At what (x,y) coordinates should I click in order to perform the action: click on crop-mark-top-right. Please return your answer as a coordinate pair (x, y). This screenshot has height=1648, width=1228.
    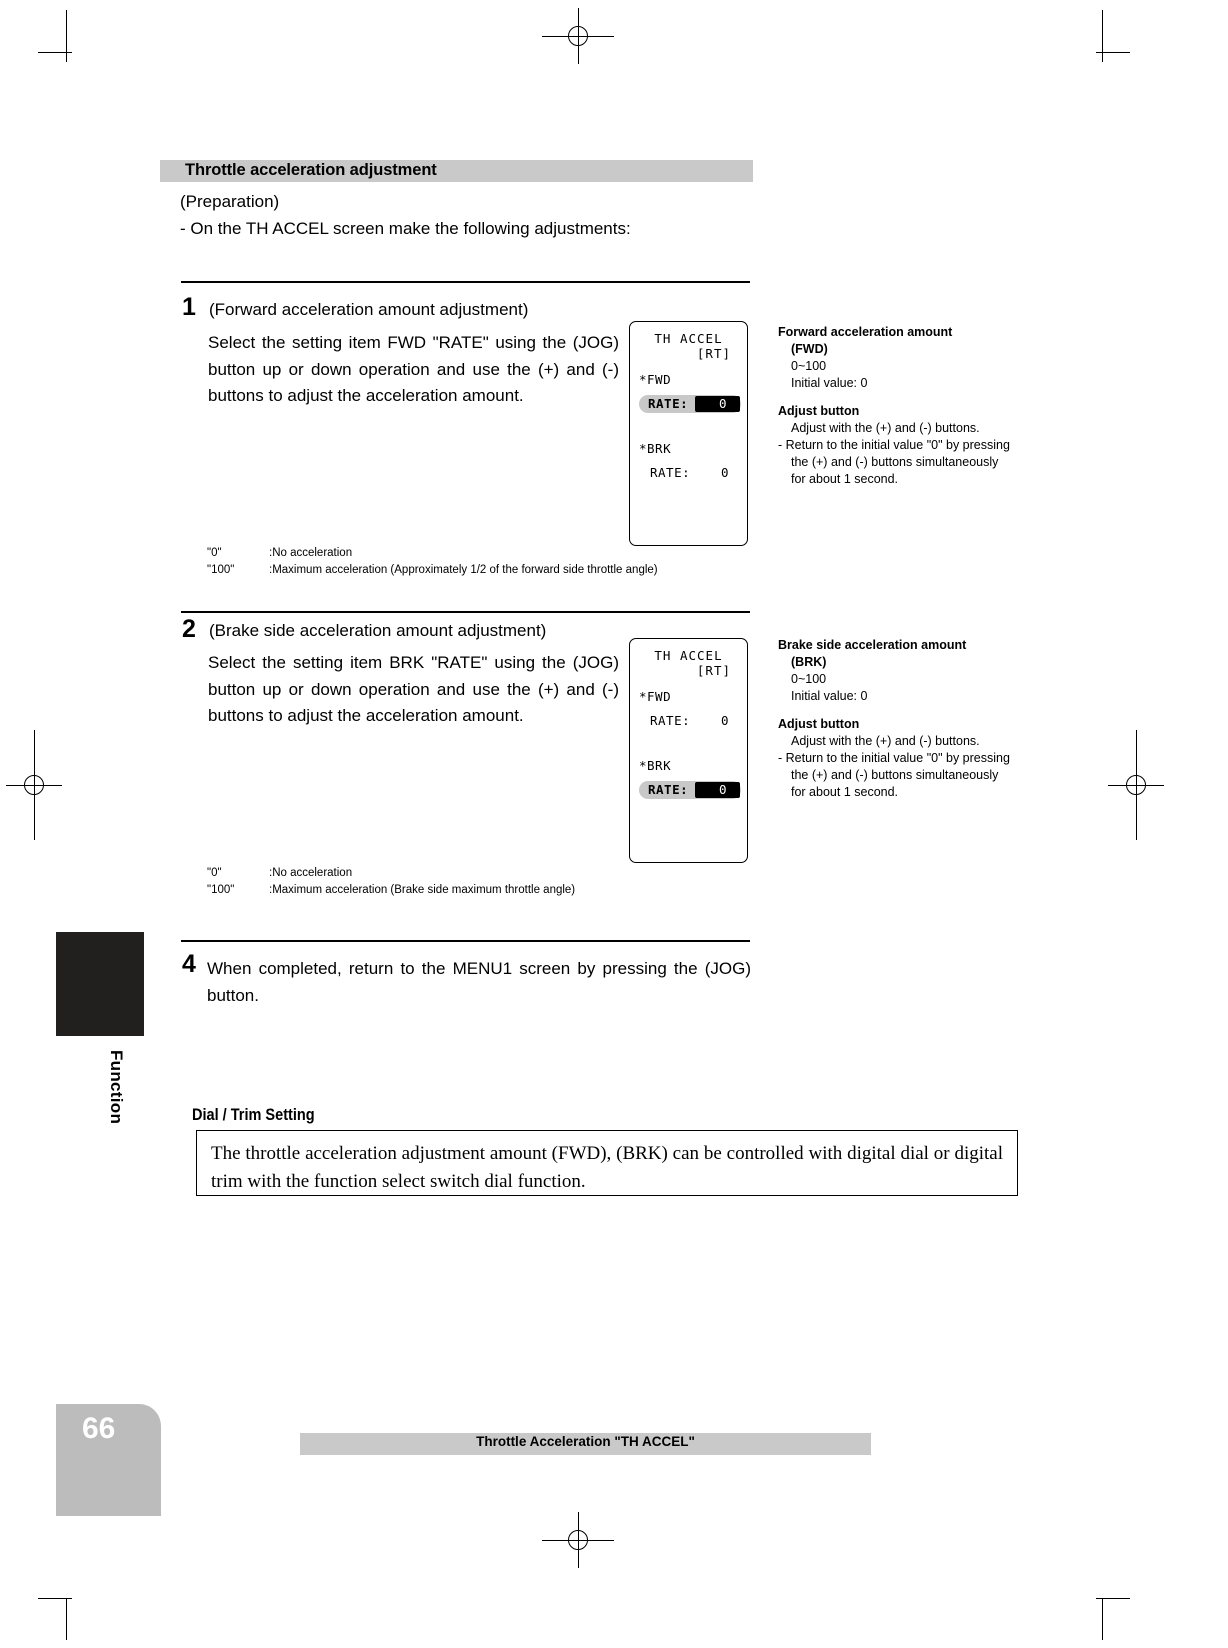
    Looking at the image, I should click on (1113, 36).